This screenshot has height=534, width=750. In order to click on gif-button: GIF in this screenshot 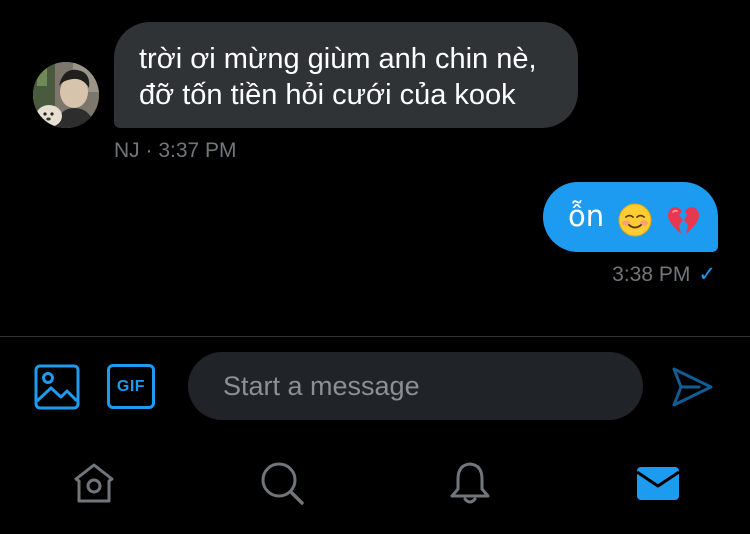, I will do `click(131, 386)`.